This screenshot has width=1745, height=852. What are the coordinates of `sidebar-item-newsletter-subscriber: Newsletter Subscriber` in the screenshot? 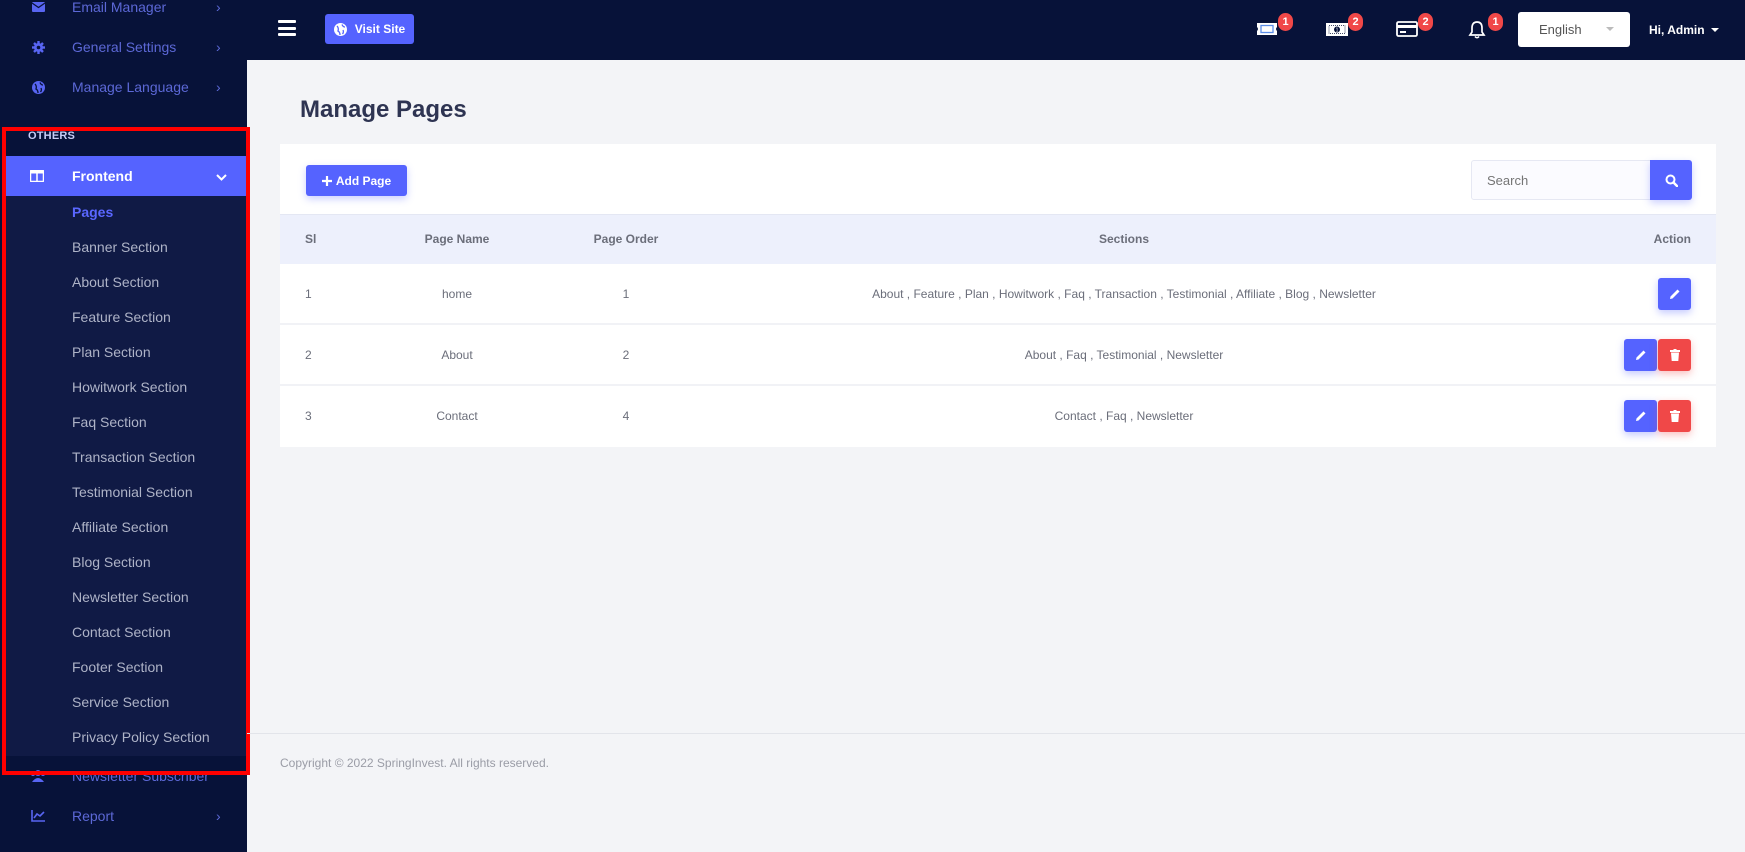 It's located at (123, 776).